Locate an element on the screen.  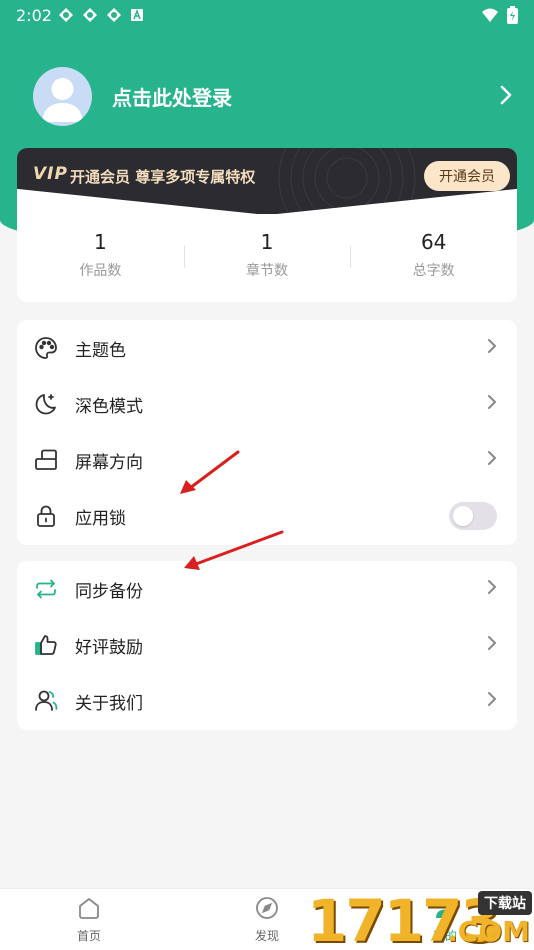
status-time: 2:02 is located at coordinates (34, 15).